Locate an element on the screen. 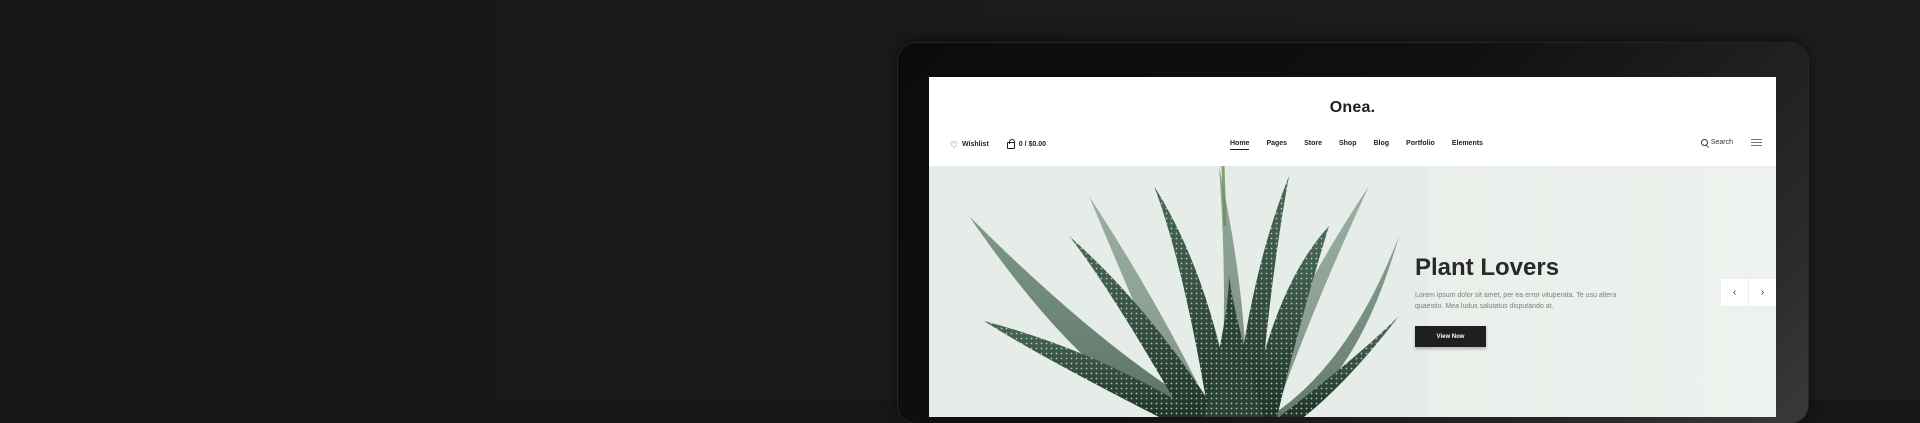  search-button: Search is located at coordinates (1716, 142).